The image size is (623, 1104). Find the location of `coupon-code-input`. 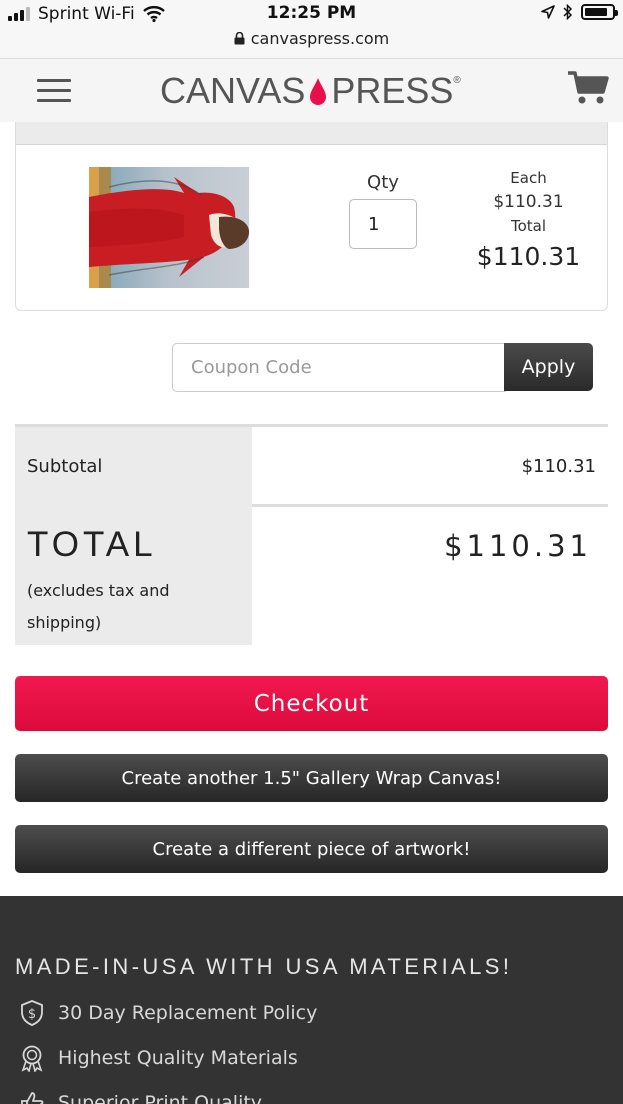

coupon-code-input is located at coordinates (339, 367).